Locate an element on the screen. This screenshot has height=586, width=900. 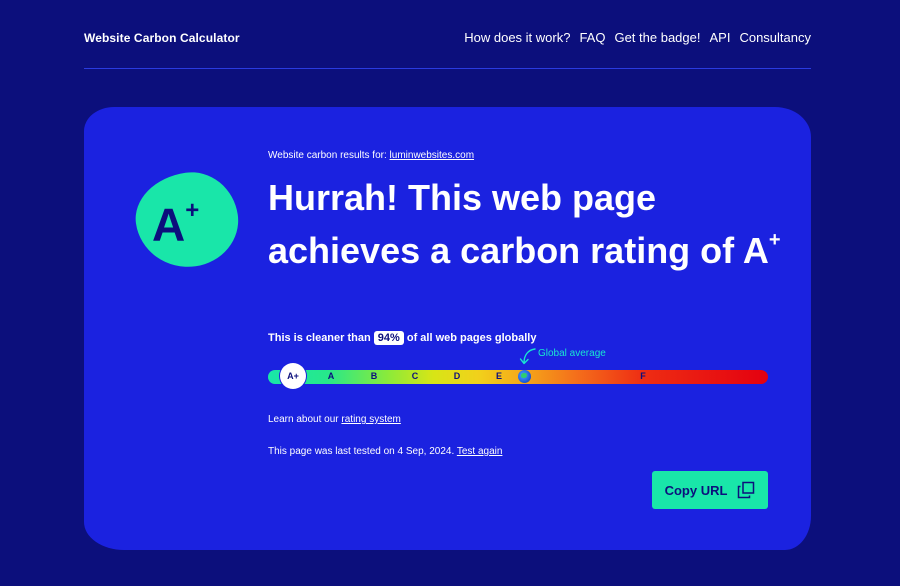
rating-system-link: rating system is located at coordinates (370, 419).